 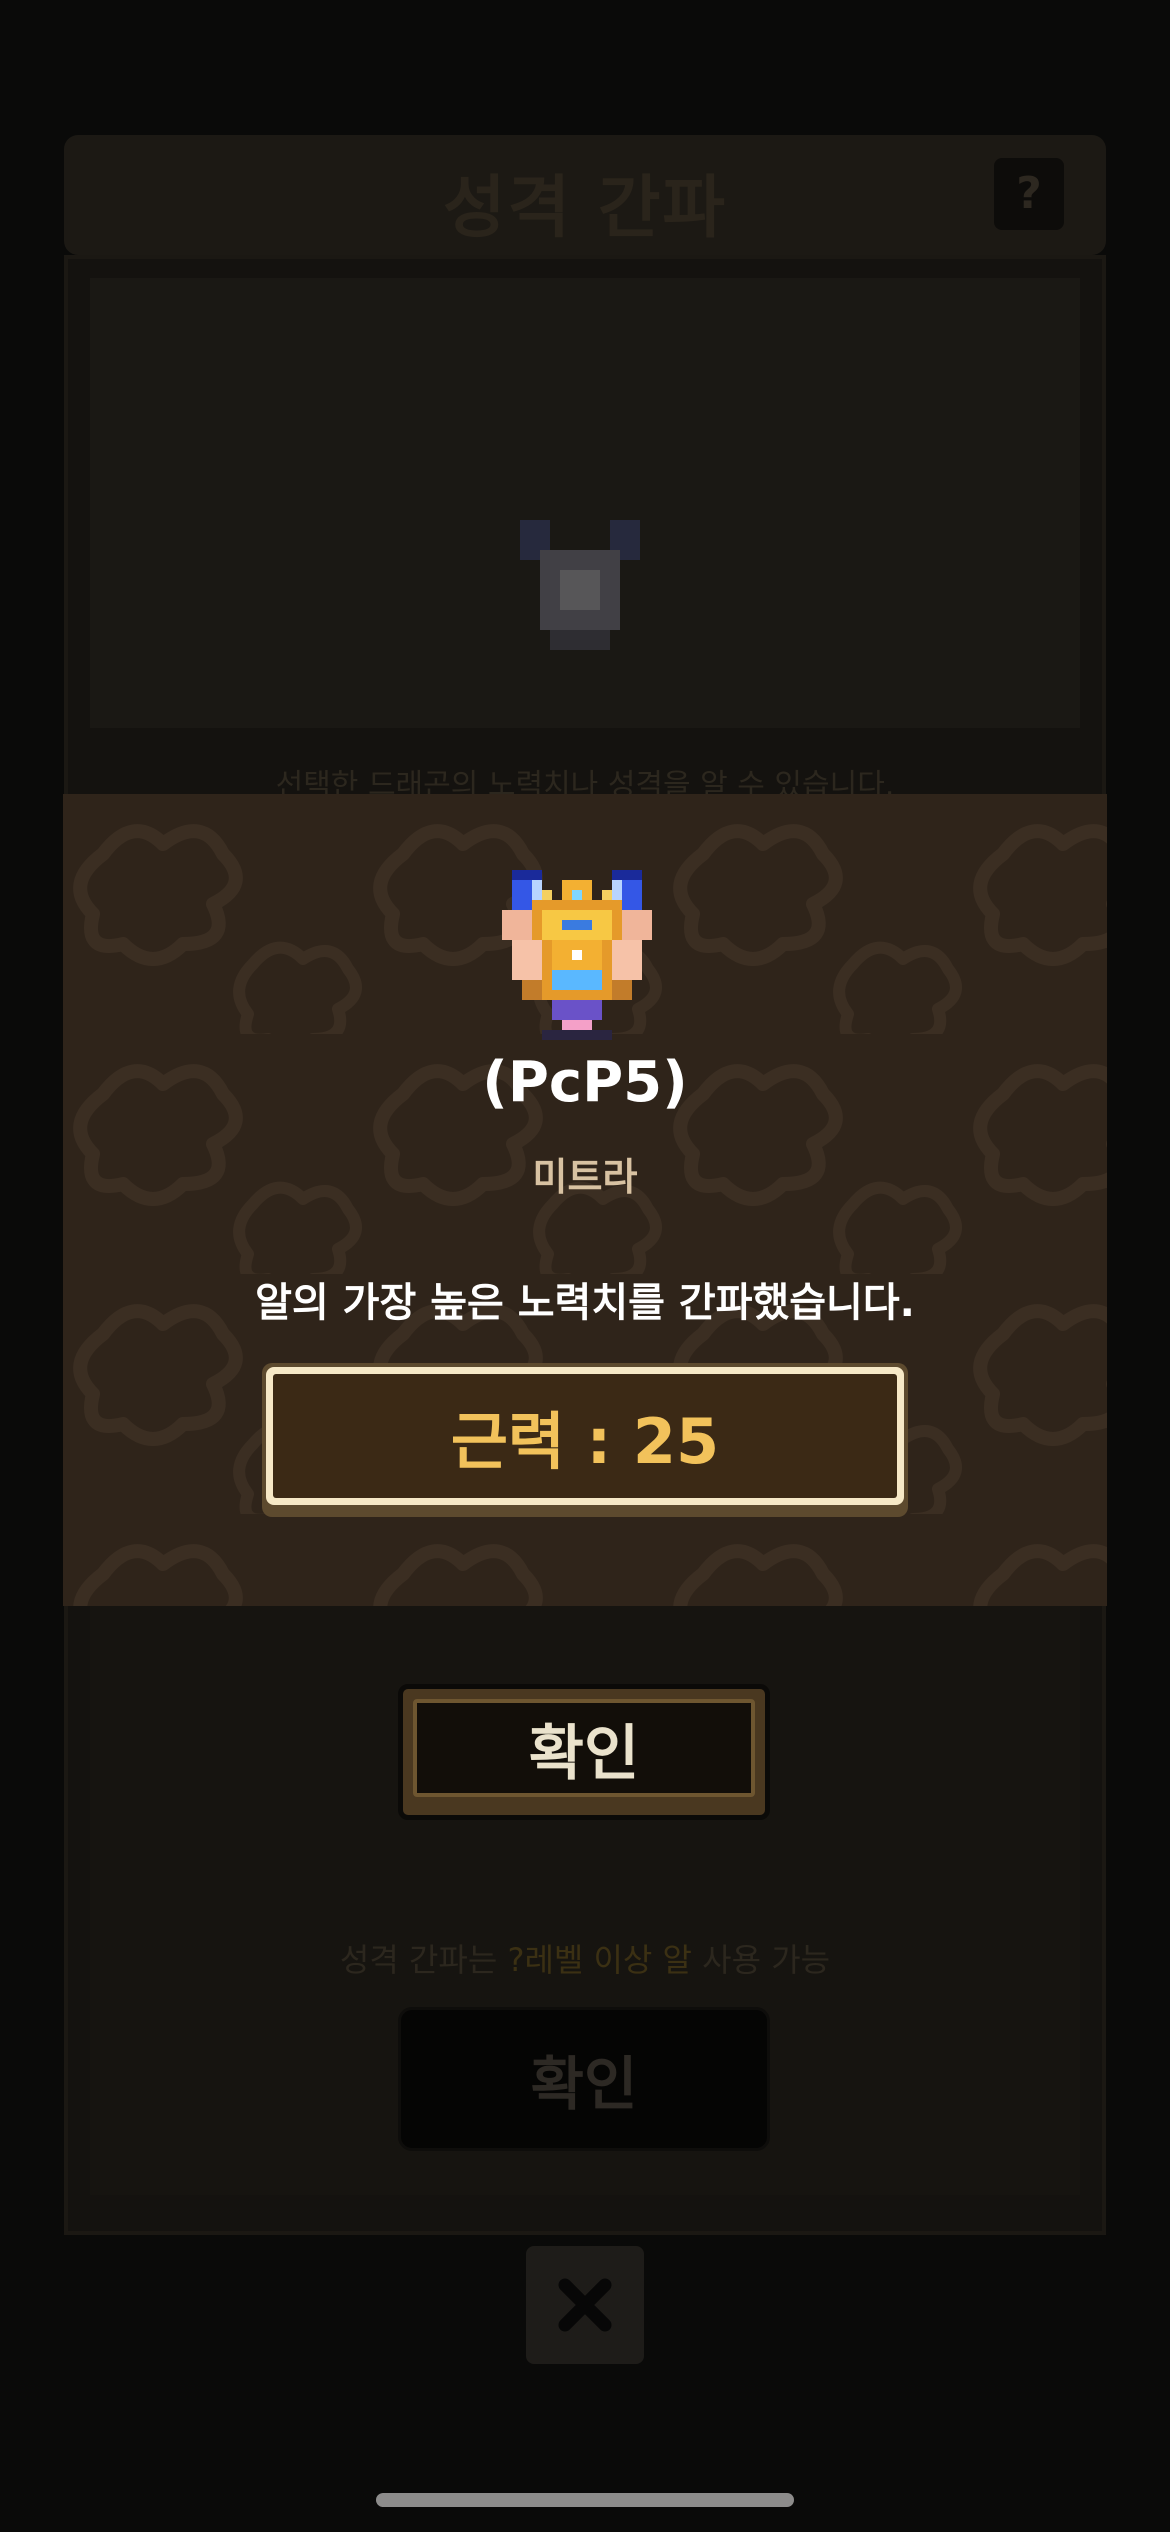 What do you see at coordinates (585, 1436) in the screenshot?
I see `stat-value: 근력 : 25` at bounding box center [585, 1436].